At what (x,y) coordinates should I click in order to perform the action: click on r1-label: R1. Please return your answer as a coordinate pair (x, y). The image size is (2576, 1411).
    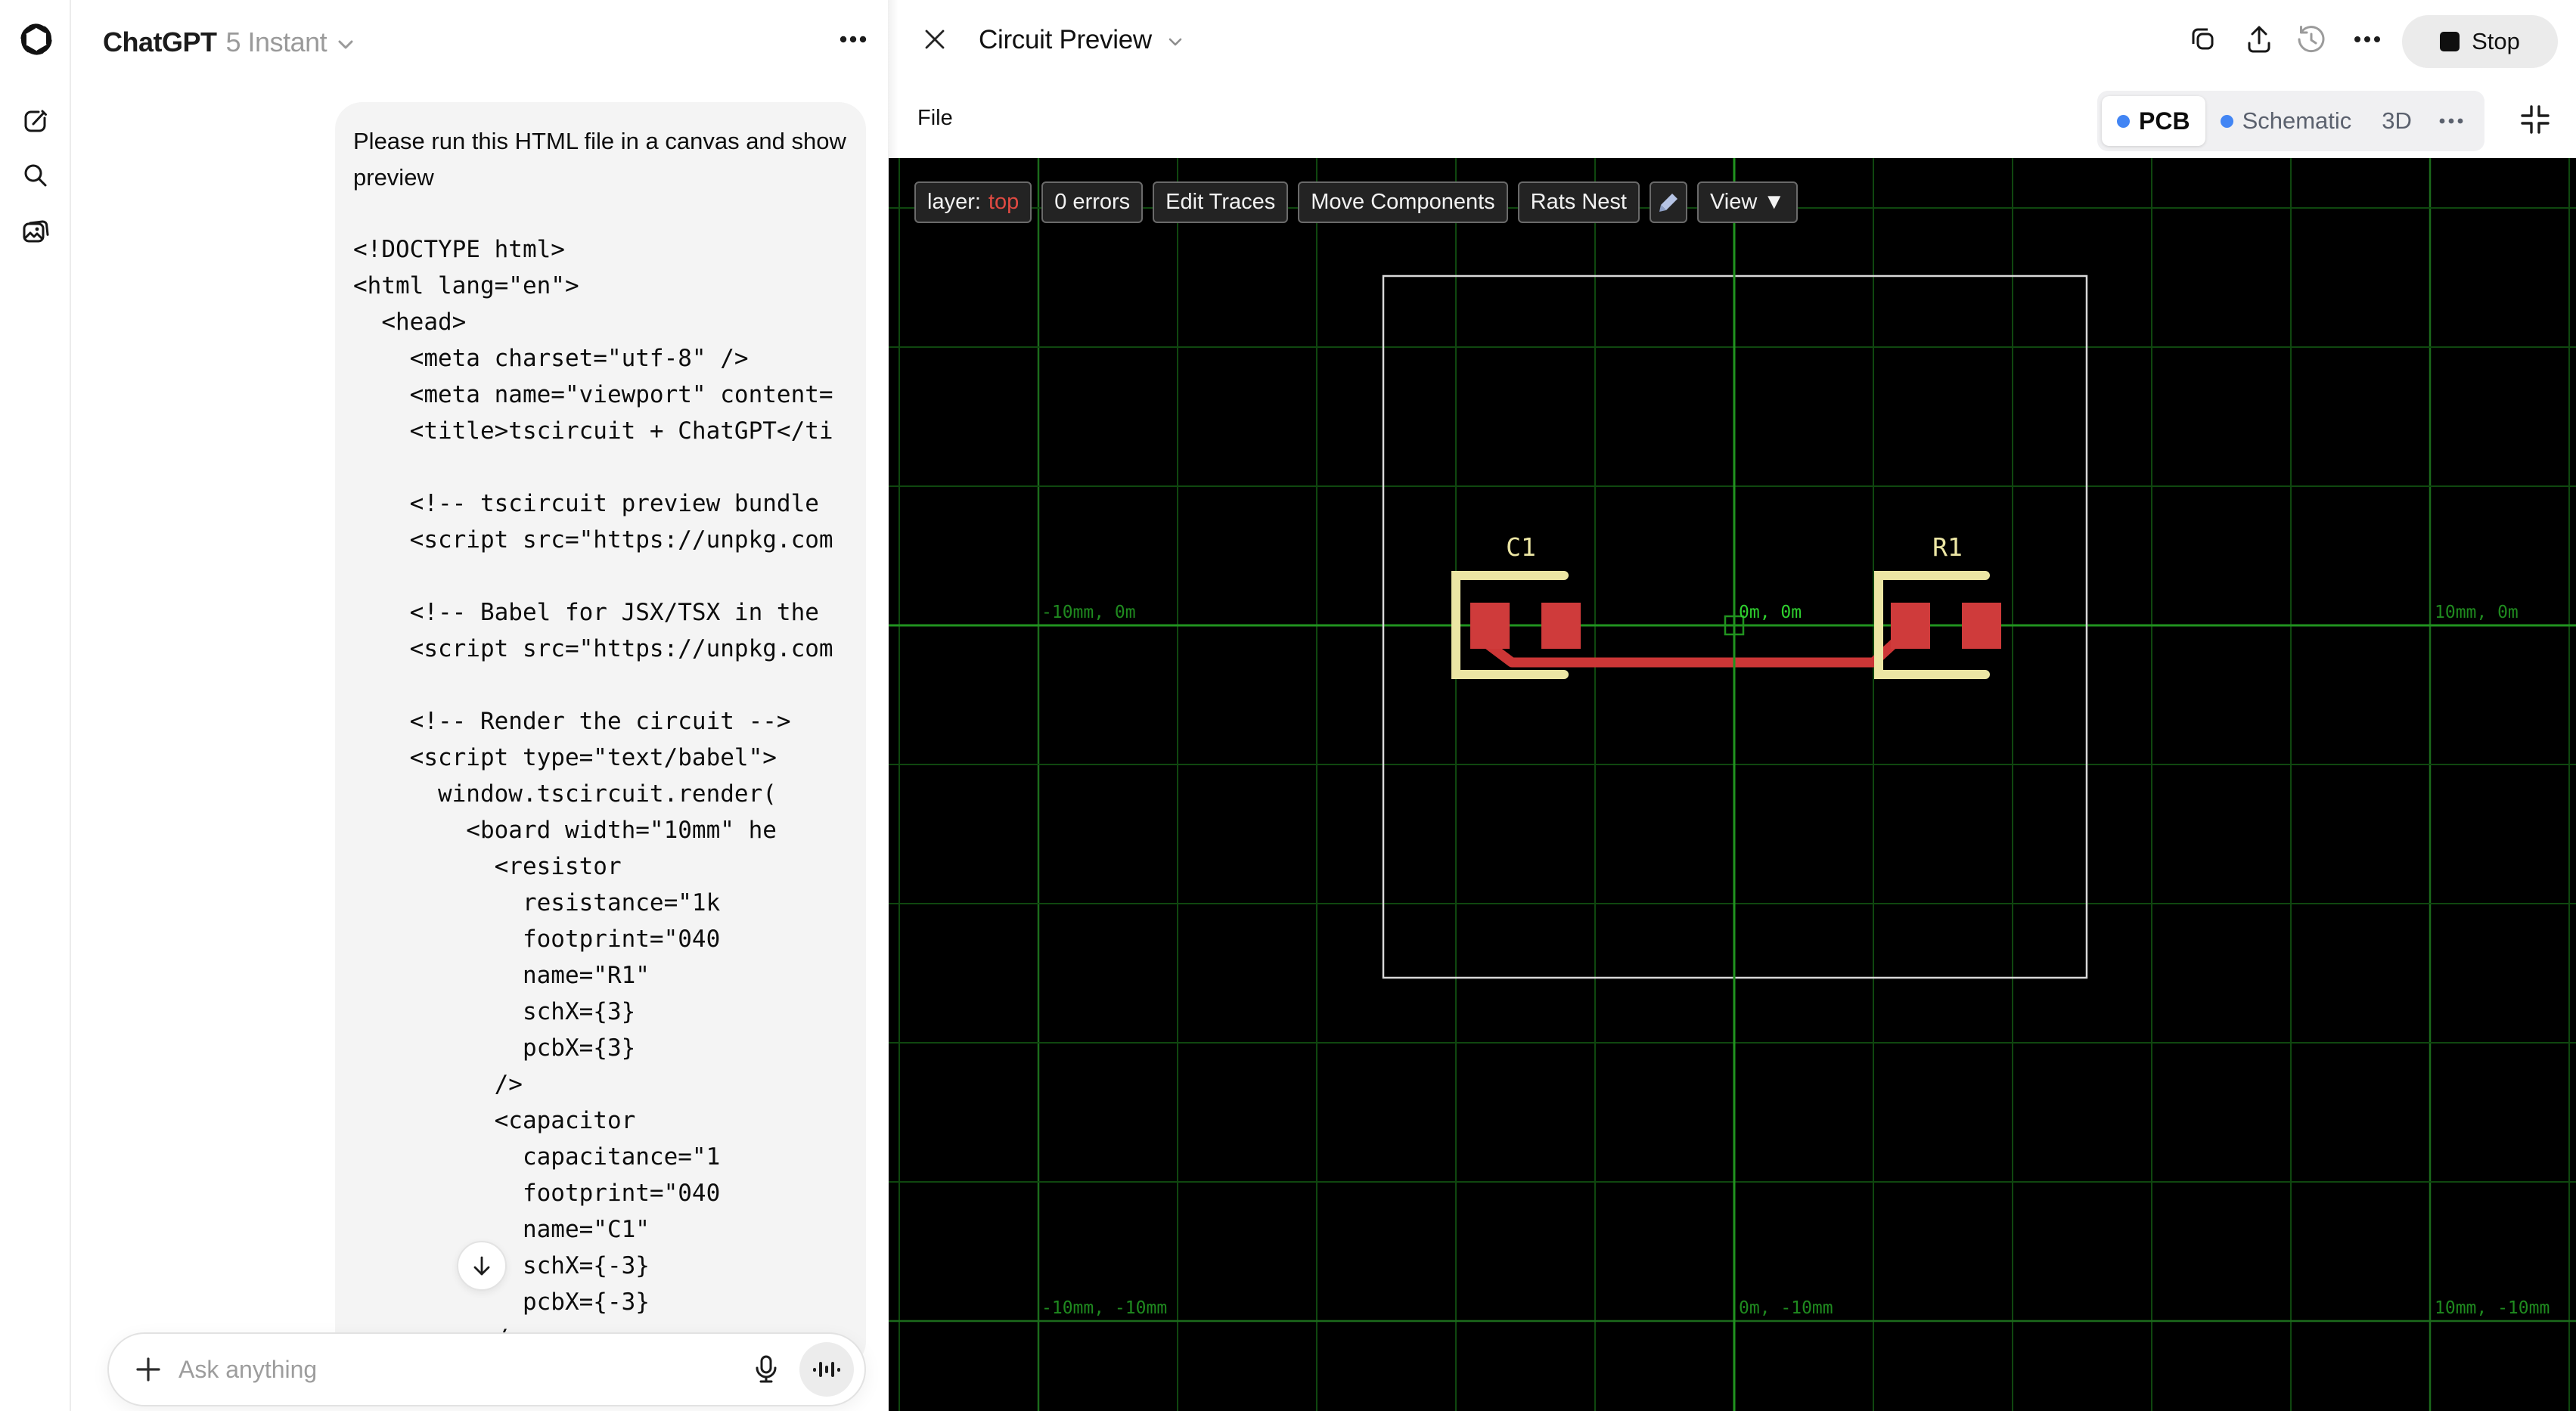
    Looking at the image, I should click on (1947, 547).